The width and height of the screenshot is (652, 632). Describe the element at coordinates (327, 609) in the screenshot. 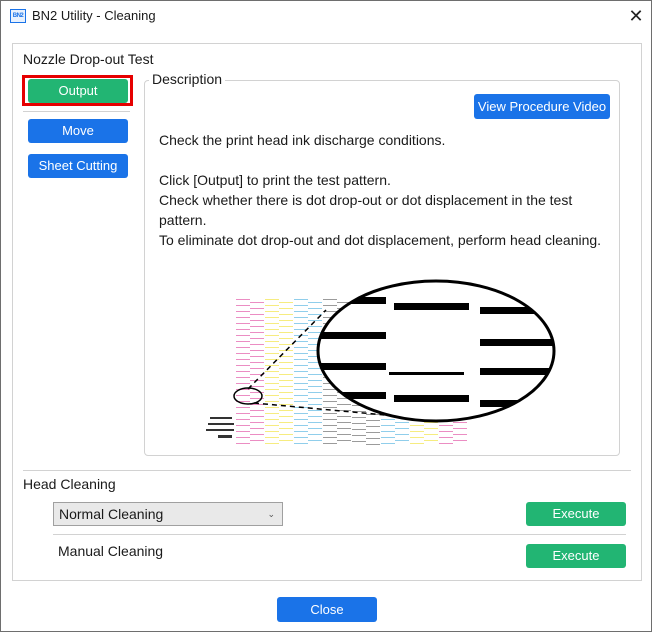

I see `close-button: Close` at that location.